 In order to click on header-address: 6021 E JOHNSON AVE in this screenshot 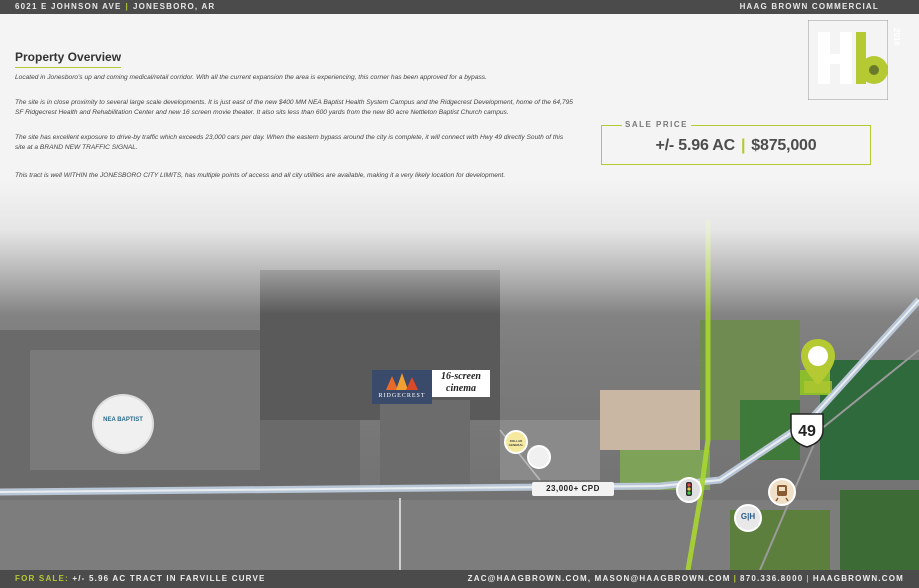, I will do `click(68, 6)`.